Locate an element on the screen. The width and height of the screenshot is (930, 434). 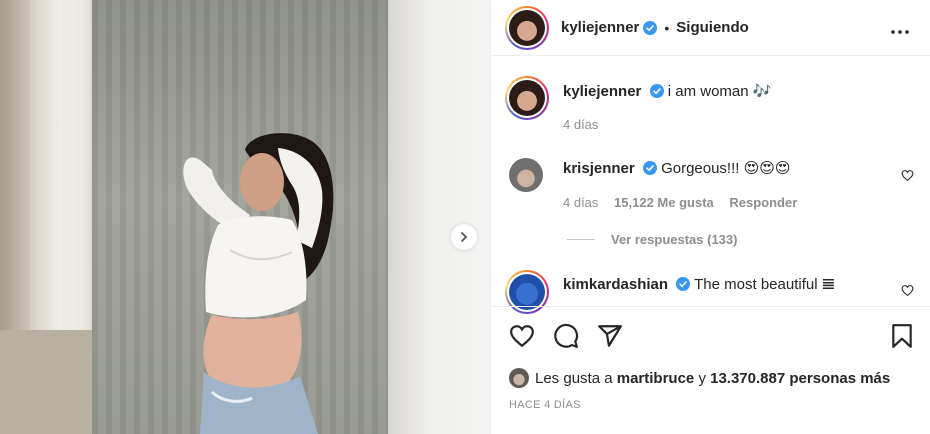
likes-prefix: Les gusta a is located at coordinates (574, 378).